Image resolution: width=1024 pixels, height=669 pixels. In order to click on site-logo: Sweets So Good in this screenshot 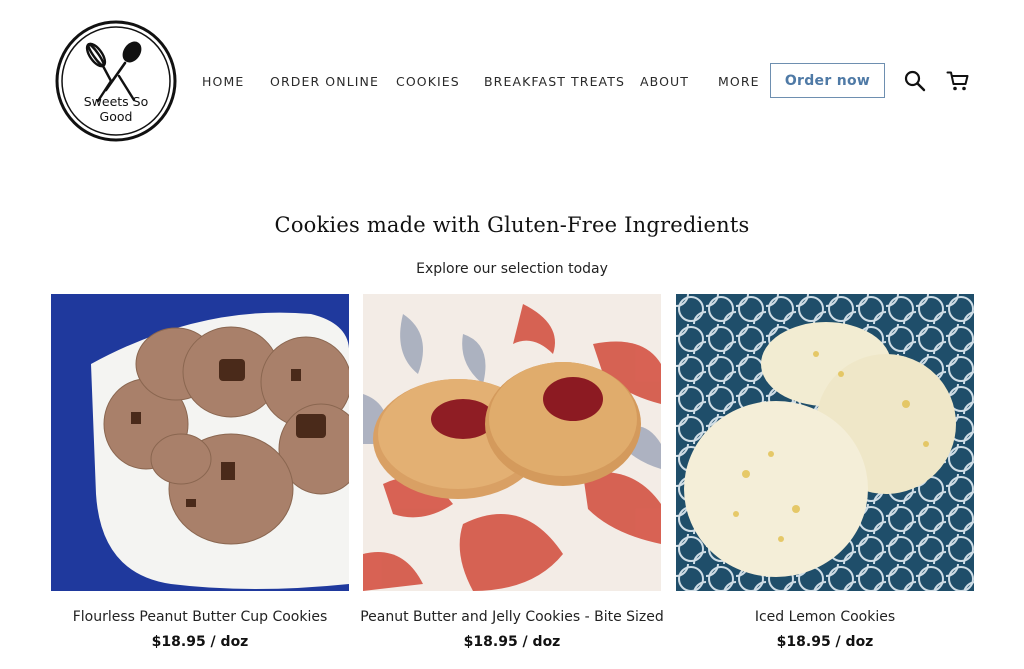, I will do `click(116, 81)`.